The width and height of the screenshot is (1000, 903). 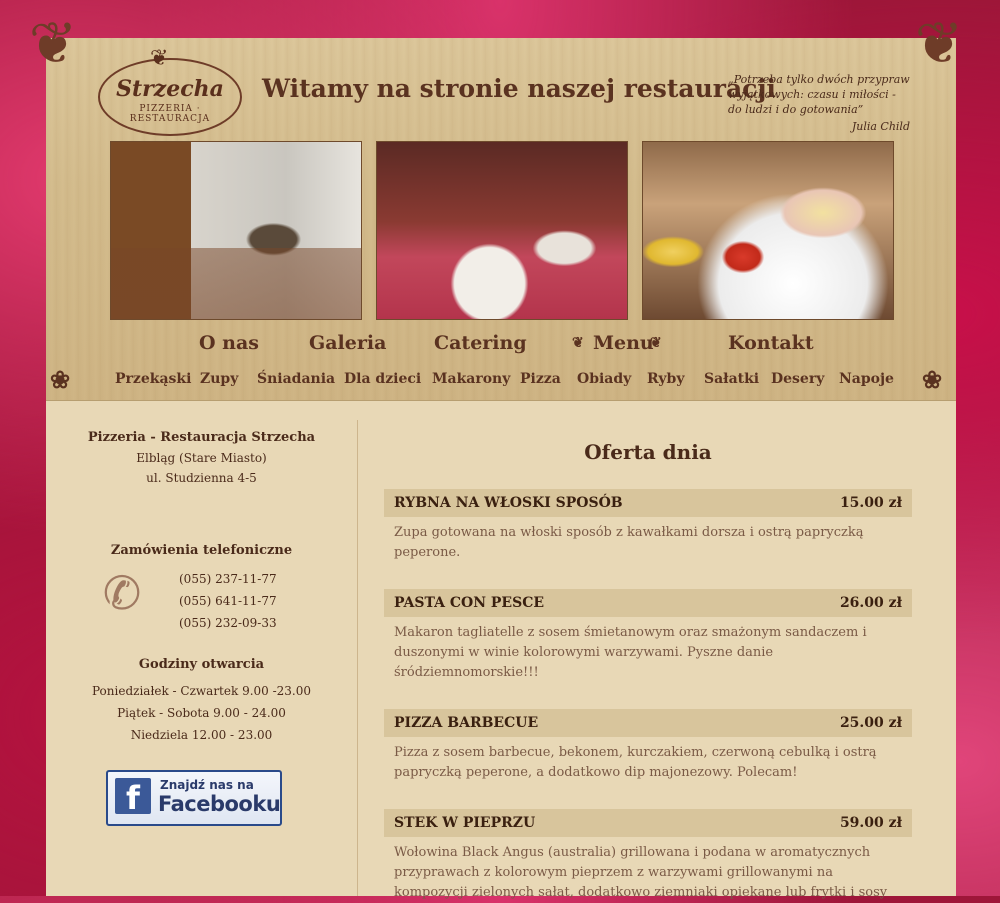 I want to click on subnav-pizza: Pizza, so click(x=540, y=379).